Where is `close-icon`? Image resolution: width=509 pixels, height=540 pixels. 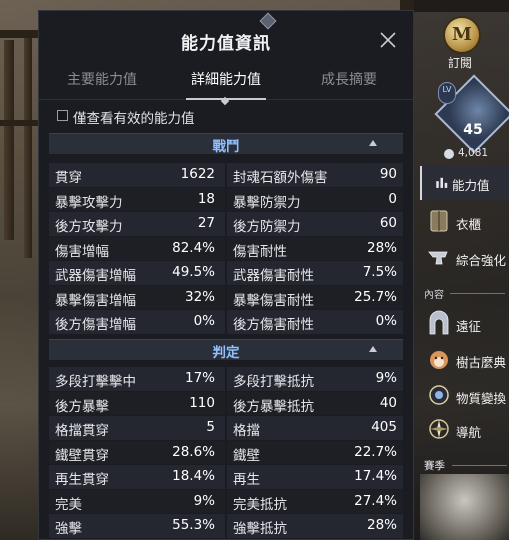 close-icon is located at coordinates (388, 40).